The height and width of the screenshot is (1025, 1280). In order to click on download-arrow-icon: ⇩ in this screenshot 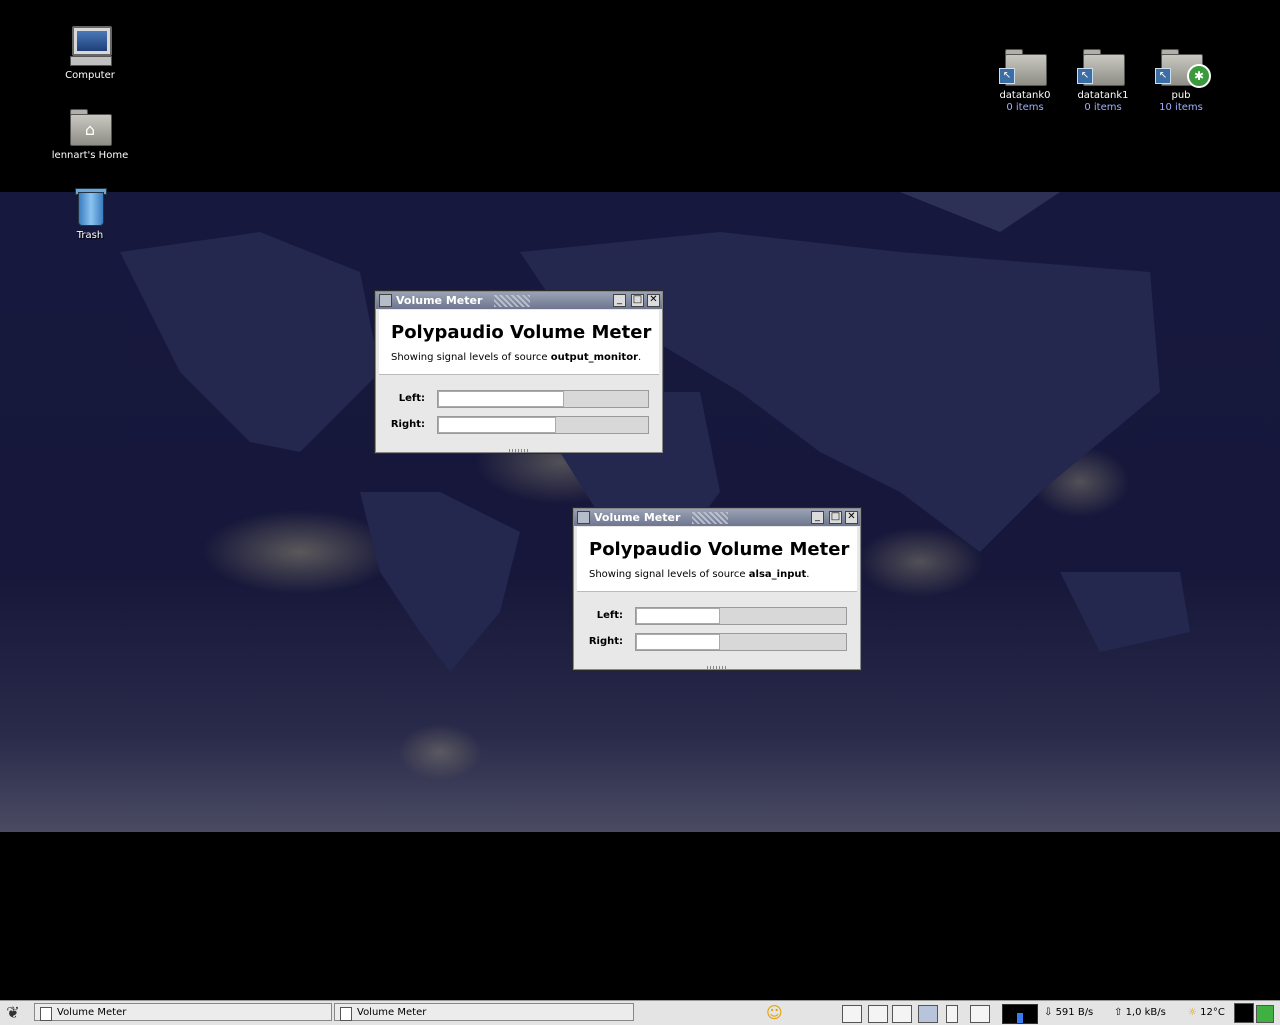, I will do `click(1050, 1012)`.